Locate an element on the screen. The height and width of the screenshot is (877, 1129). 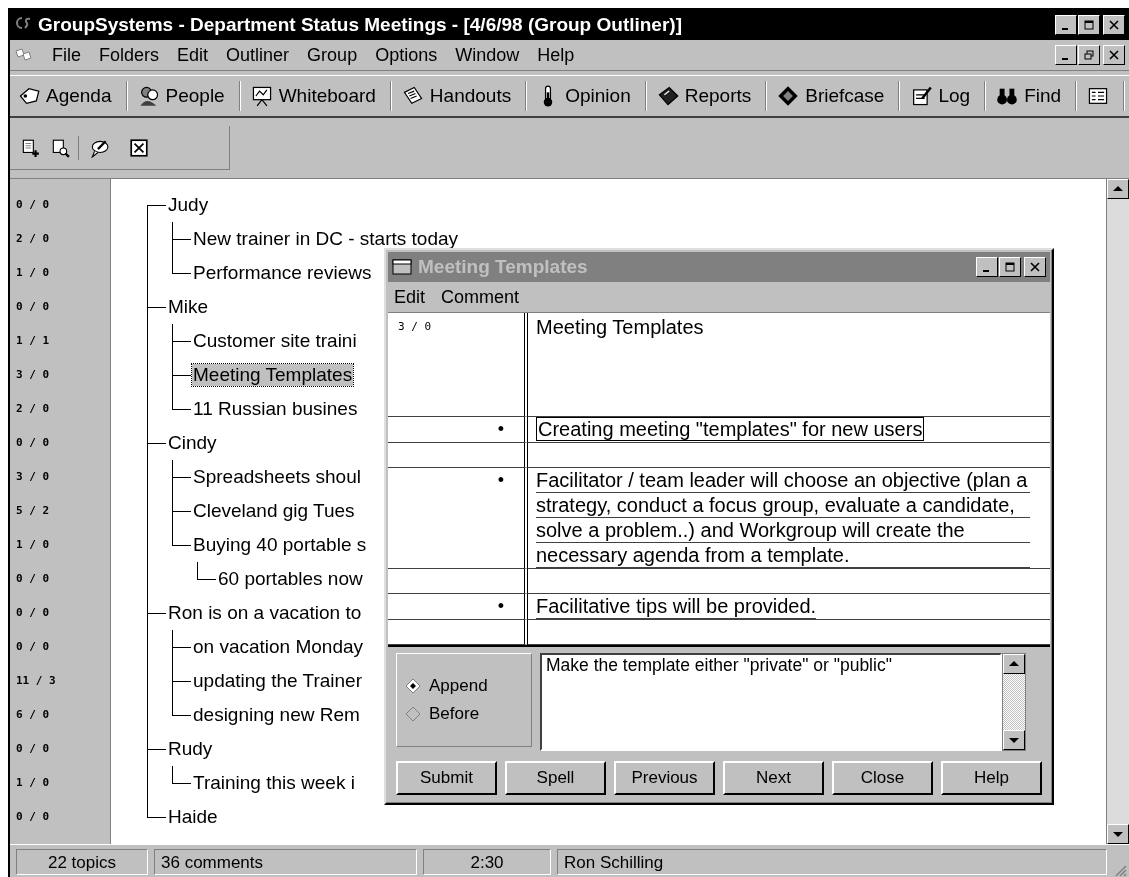
radio-option: Before is located at coordinates (468, 714).